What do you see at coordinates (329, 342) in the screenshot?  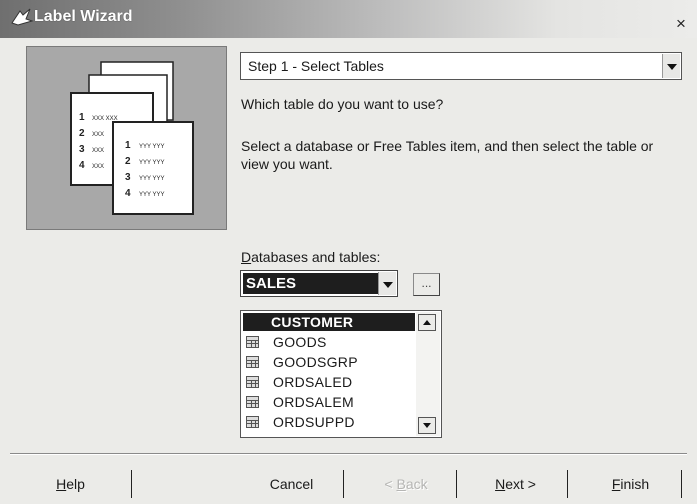 I see `table-list-item: GOODS` at bounding box center [329, 342].